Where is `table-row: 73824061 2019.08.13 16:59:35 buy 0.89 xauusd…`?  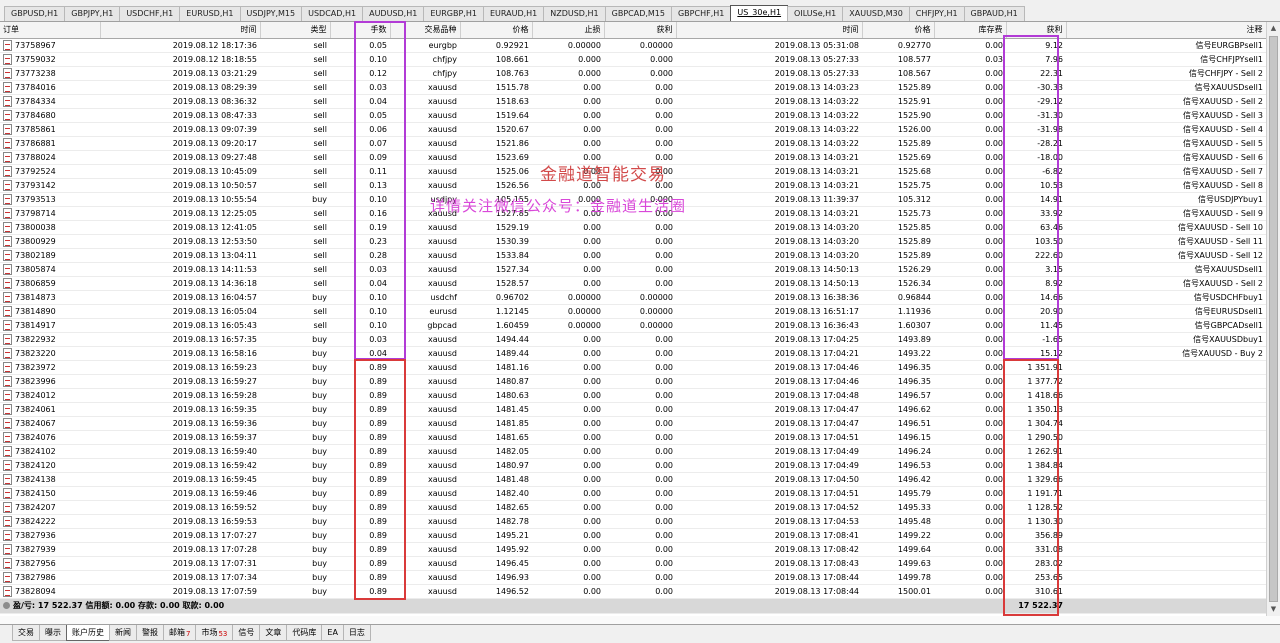
table-row: 73824061 2019.08.13 16:59:35 buy 0.89 xauusd… is located at coordinates (633, 409).